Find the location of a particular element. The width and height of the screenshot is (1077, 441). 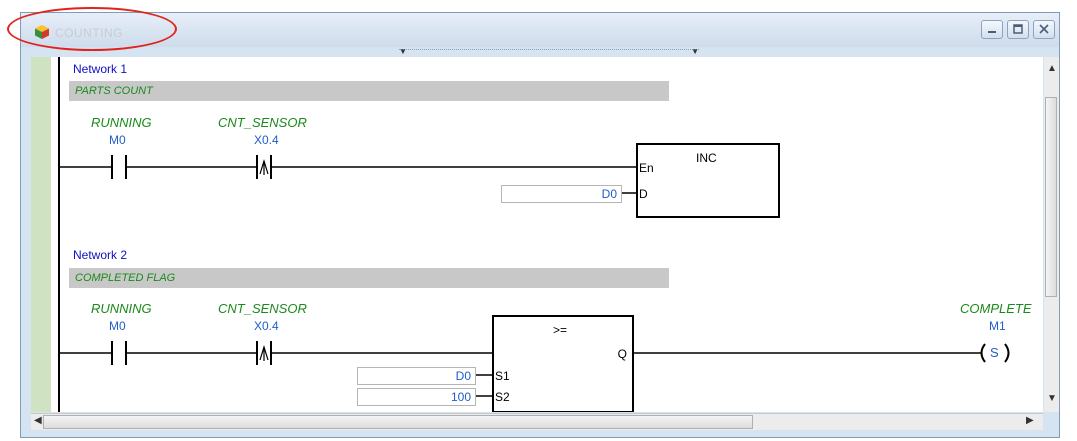

minimize-button is located at coordinates (992, 29).